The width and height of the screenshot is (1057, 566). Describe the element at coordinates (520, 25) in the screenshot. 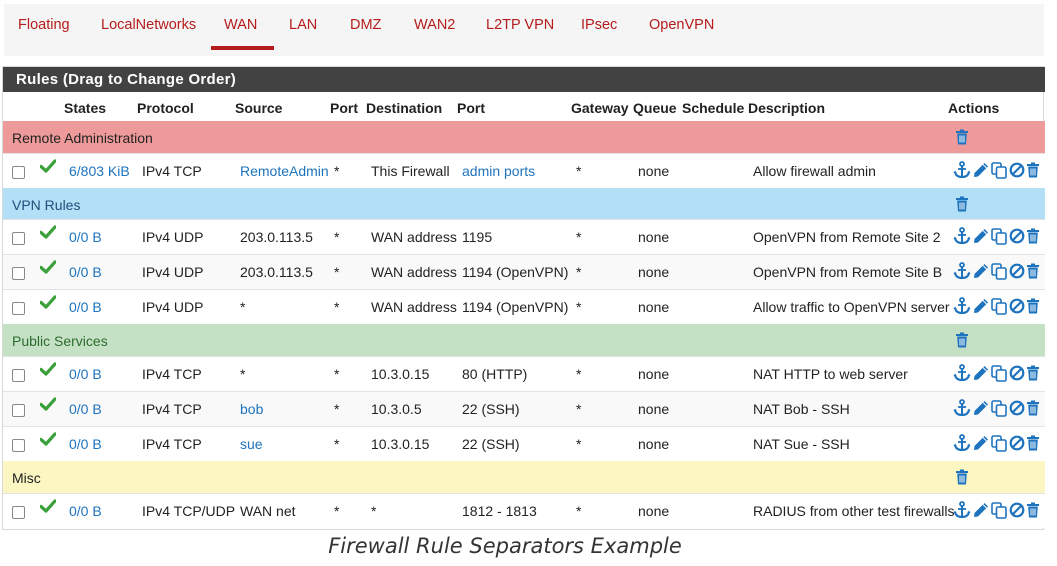

I see `tab-l2tp-vpn: L2TP VPN` at that location.